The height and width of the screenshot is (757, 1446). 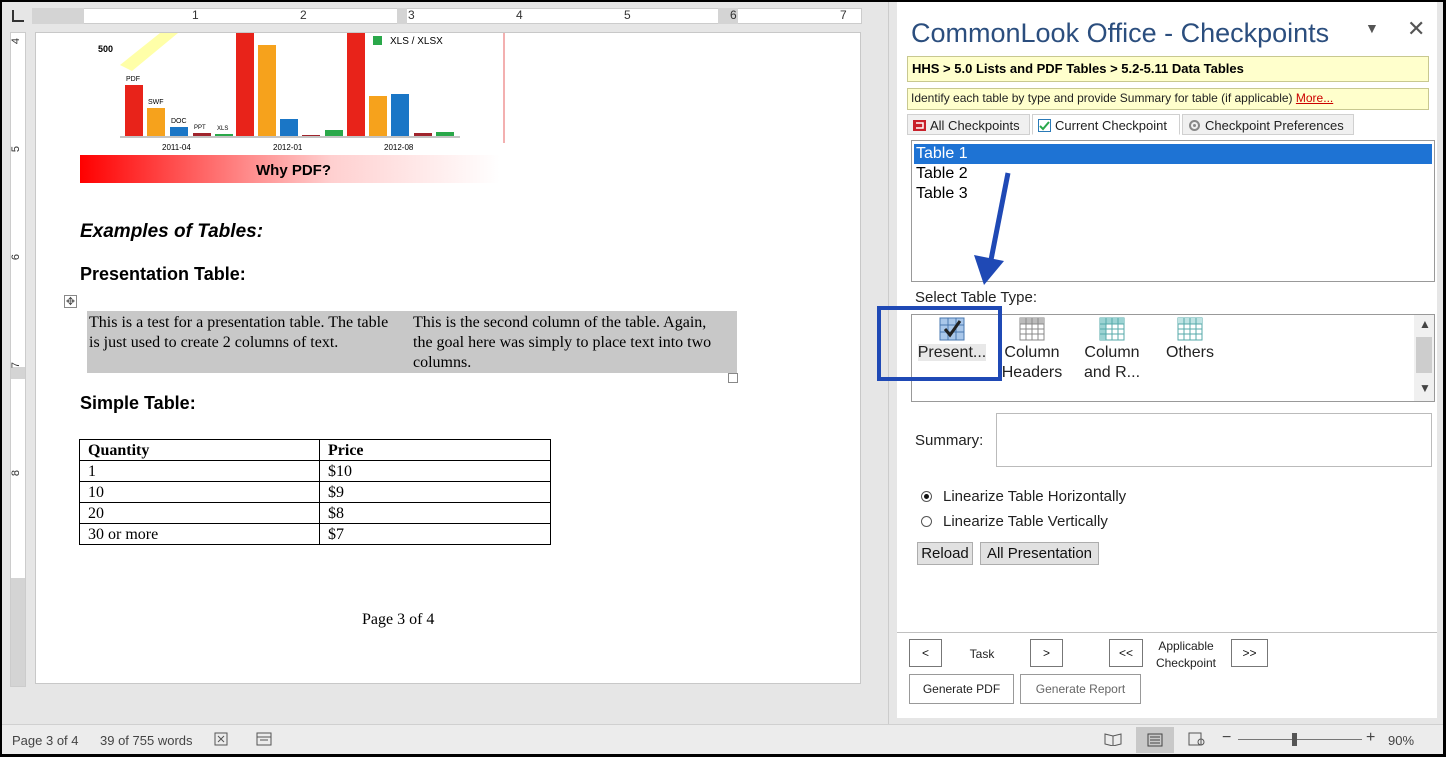 I want to click on table-cell: $8, so click(x=435, y=513).